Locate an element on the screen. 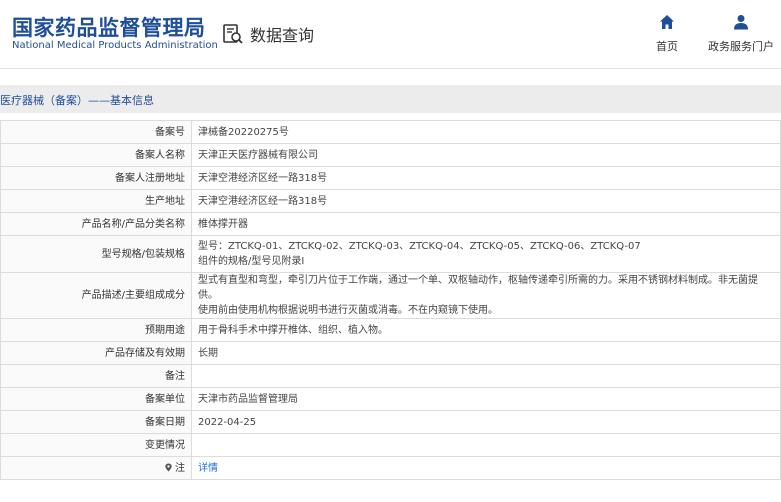  data-query-link: 数据查询 is located at coordinates (268, 34).